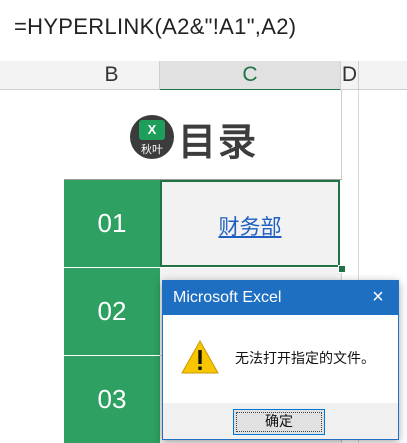 This screenshot has width=407, height=443. What do you see at coordinates (200, 356) in the screenshot?
I see `warning-icon` at bounding box center [200, 356].